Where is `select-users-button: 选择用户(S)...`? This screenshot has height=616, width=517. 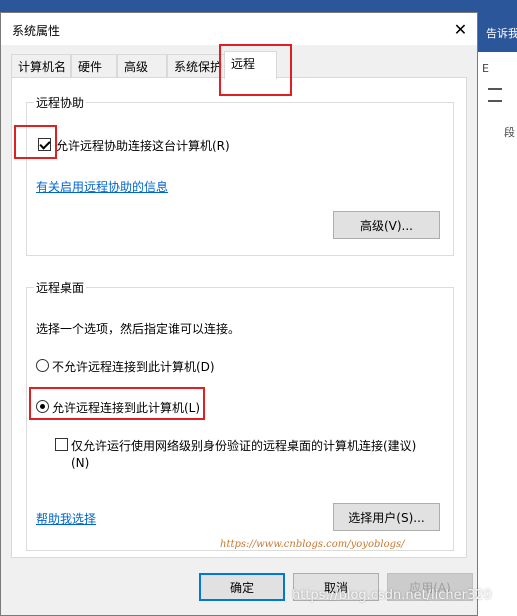
select-users-button: 选择用户(S)... is located at coordinates (386, 517).